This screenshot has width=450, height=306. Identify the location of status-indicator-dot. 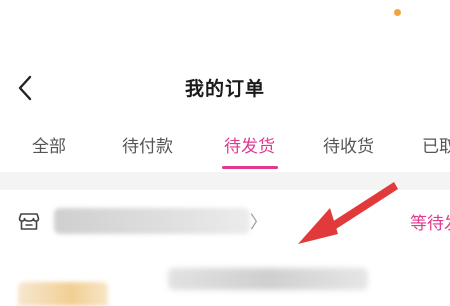
(397, 12).